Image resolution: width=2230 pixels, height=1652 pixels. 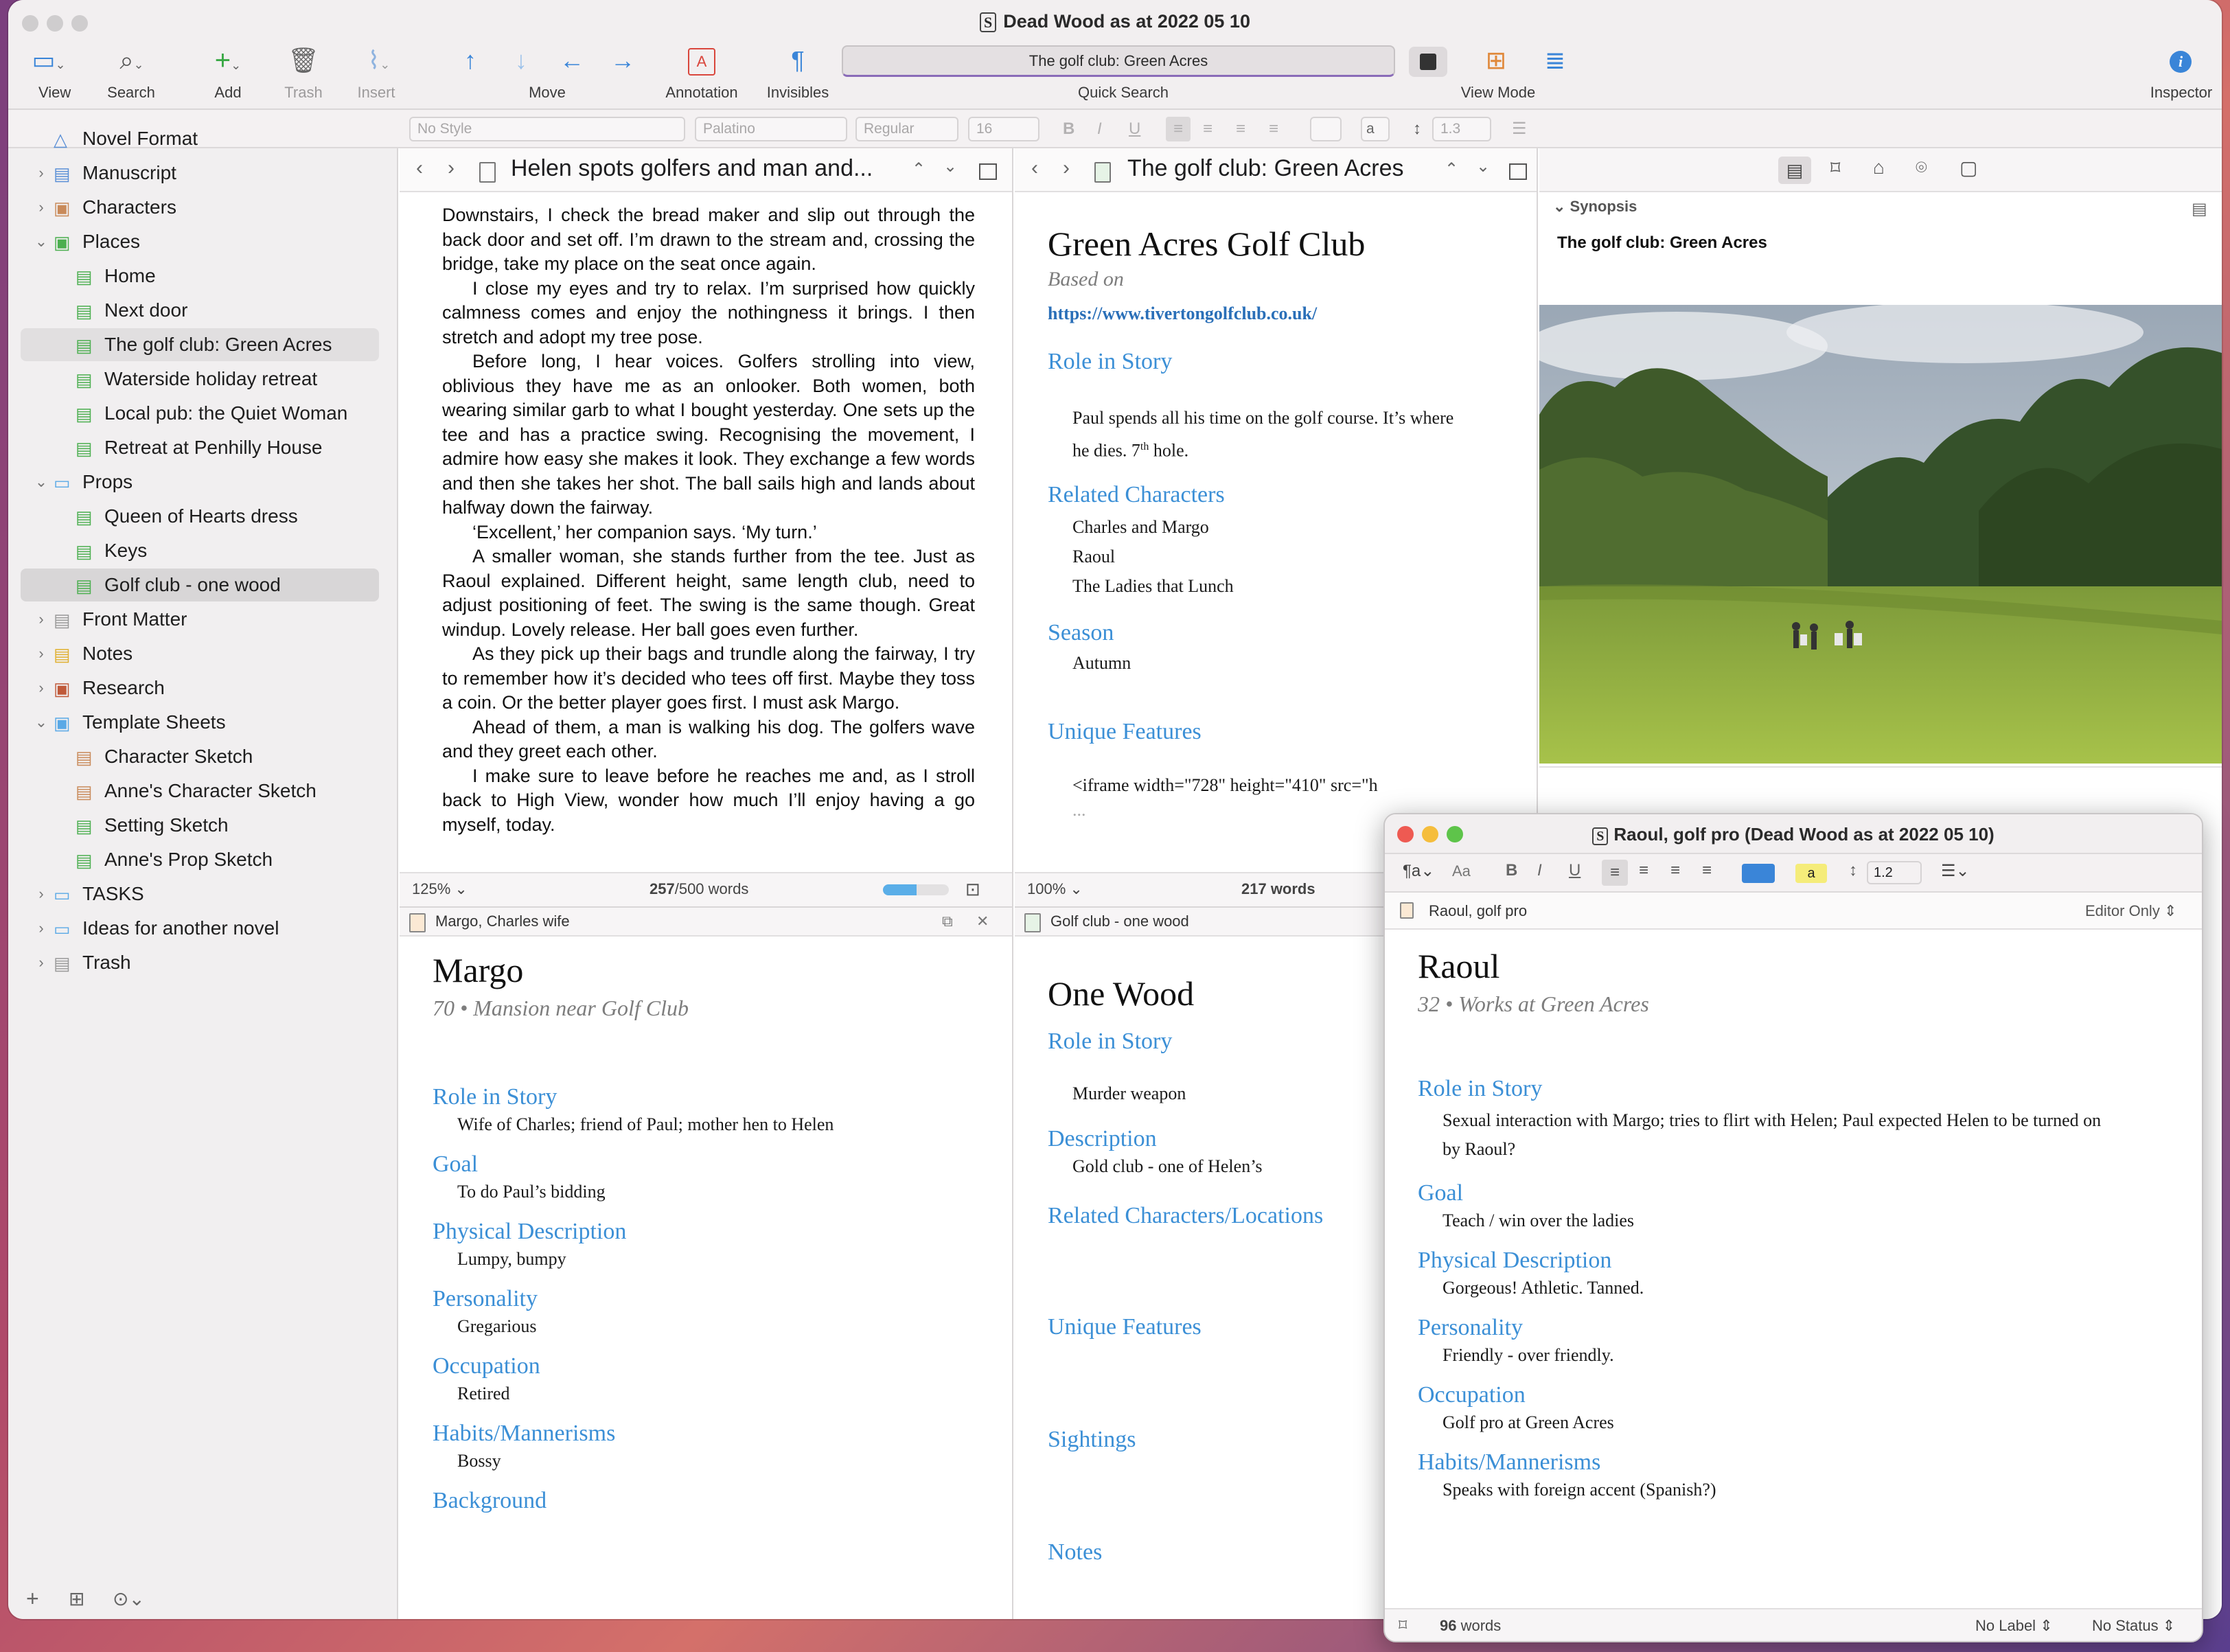 I want to click on binder-item: ▤ Golf club - one wood, so click(x=200, y=585).